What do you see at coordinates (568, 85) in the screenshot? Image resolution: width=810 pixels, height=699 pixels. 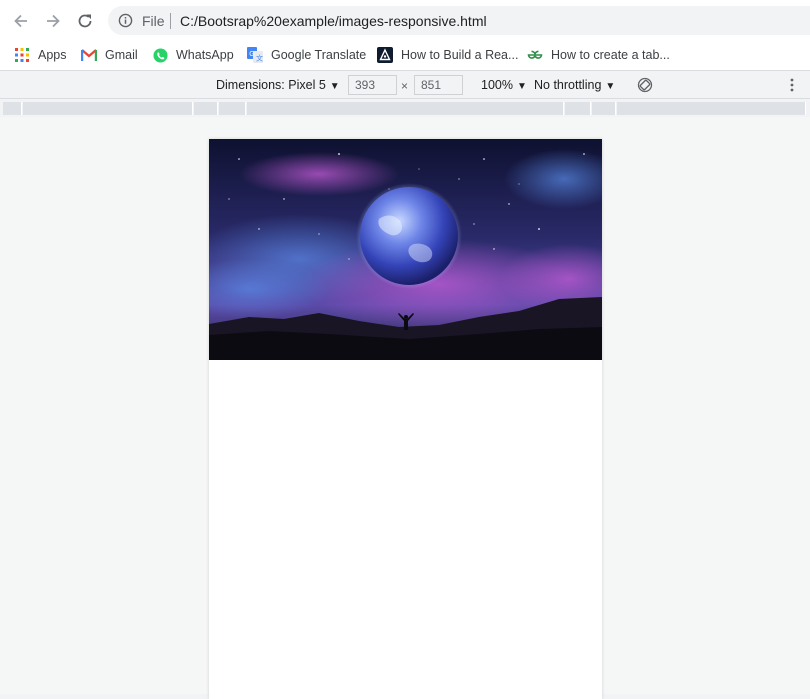 I see `throttling-label: No throttling` at bounding box center [568, 85].